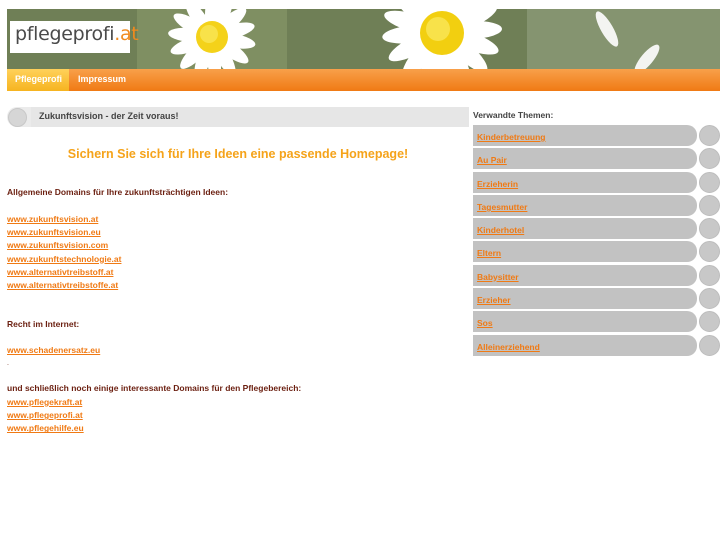 The height and width of the screenshot is (545, 727). What do you see at coordinates (485, 323) in the screenshot?
I see `sidebar-link: Sos` at bounding box center [485, 323].